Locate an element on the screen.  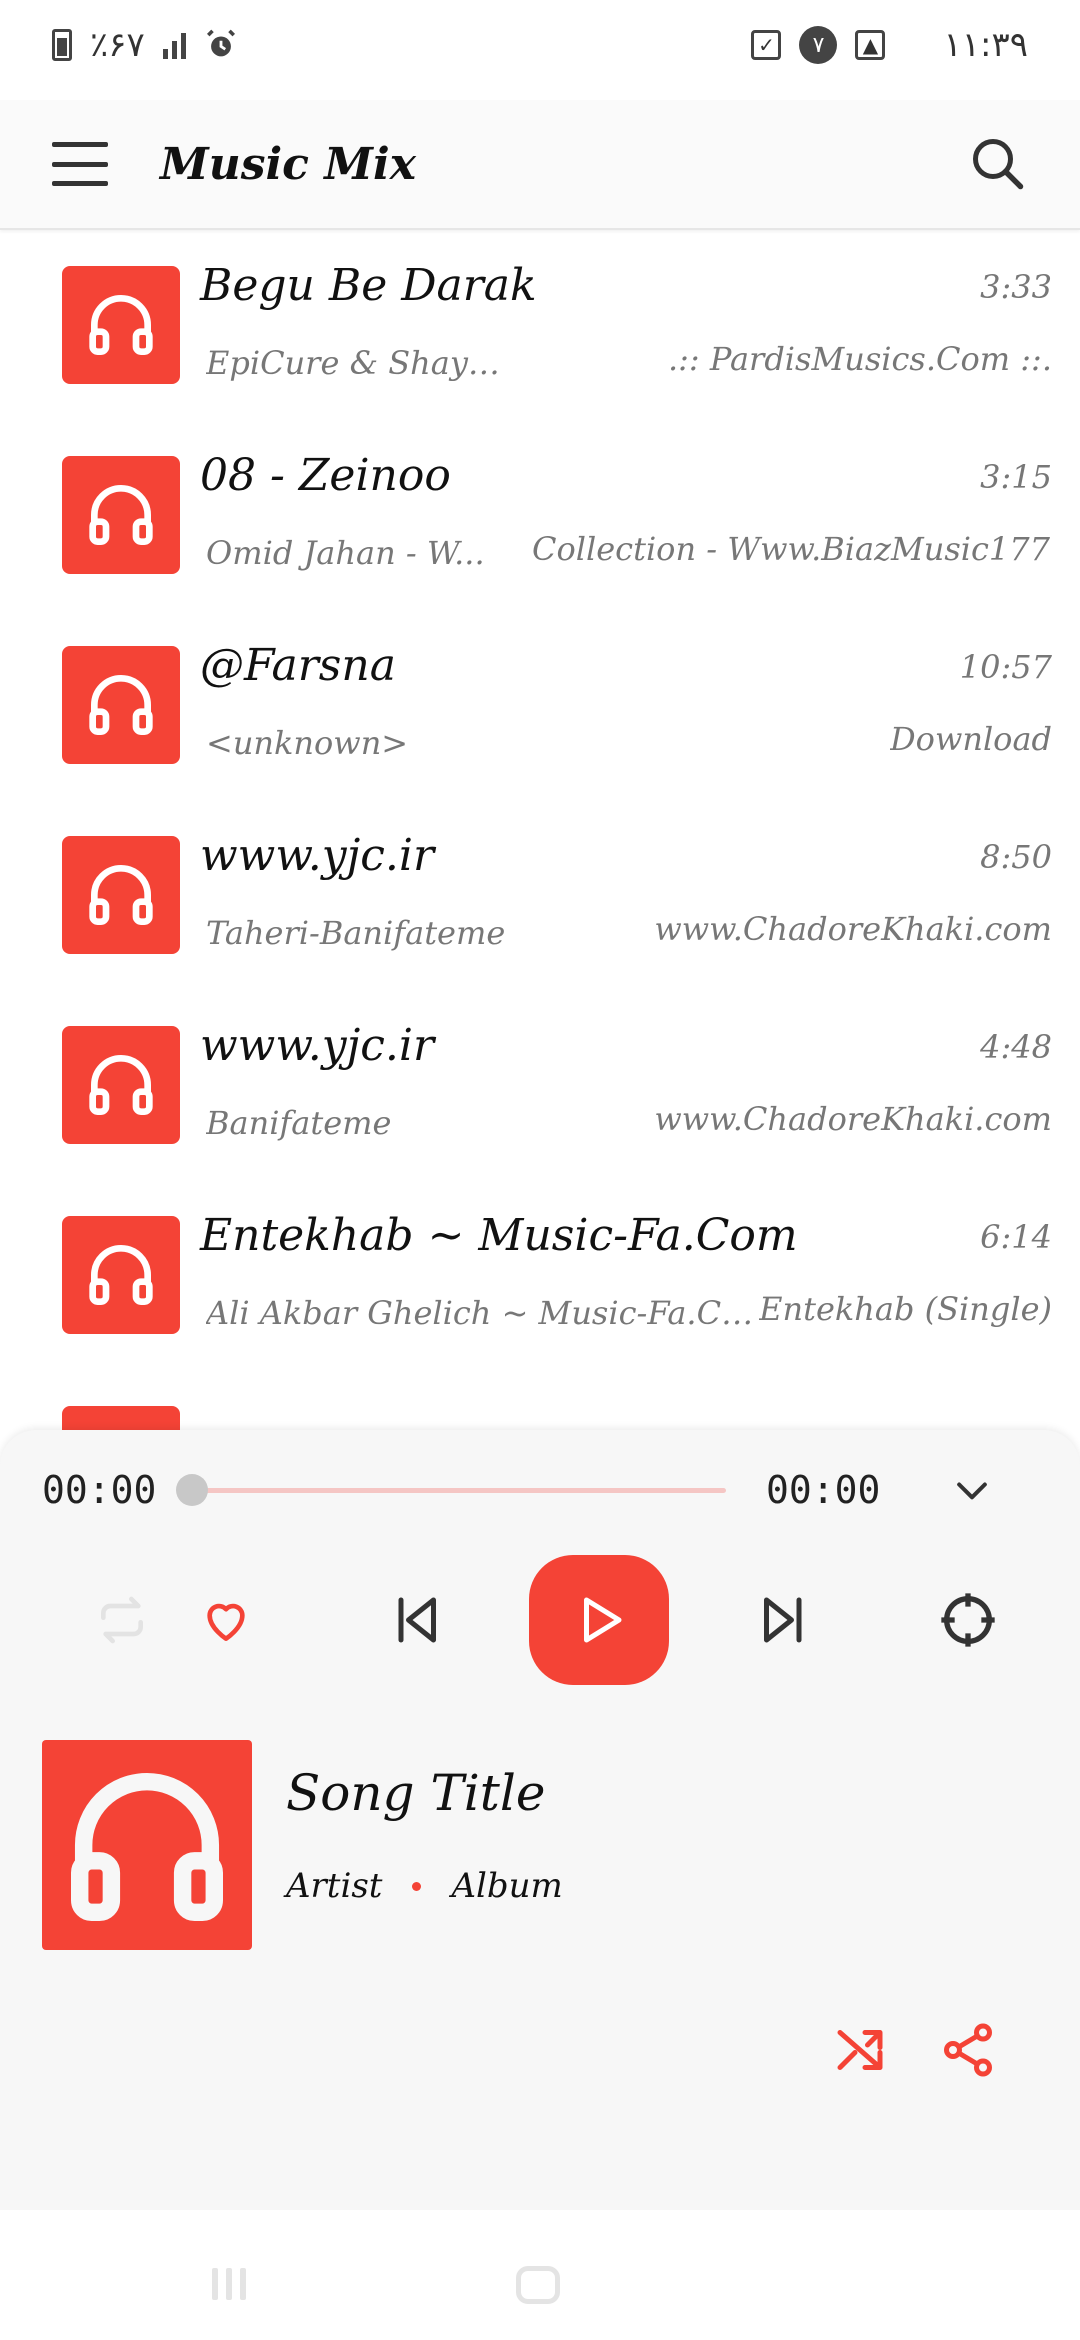
song-artist: Taheri-Banifateme is located at coordinates (356, 933).